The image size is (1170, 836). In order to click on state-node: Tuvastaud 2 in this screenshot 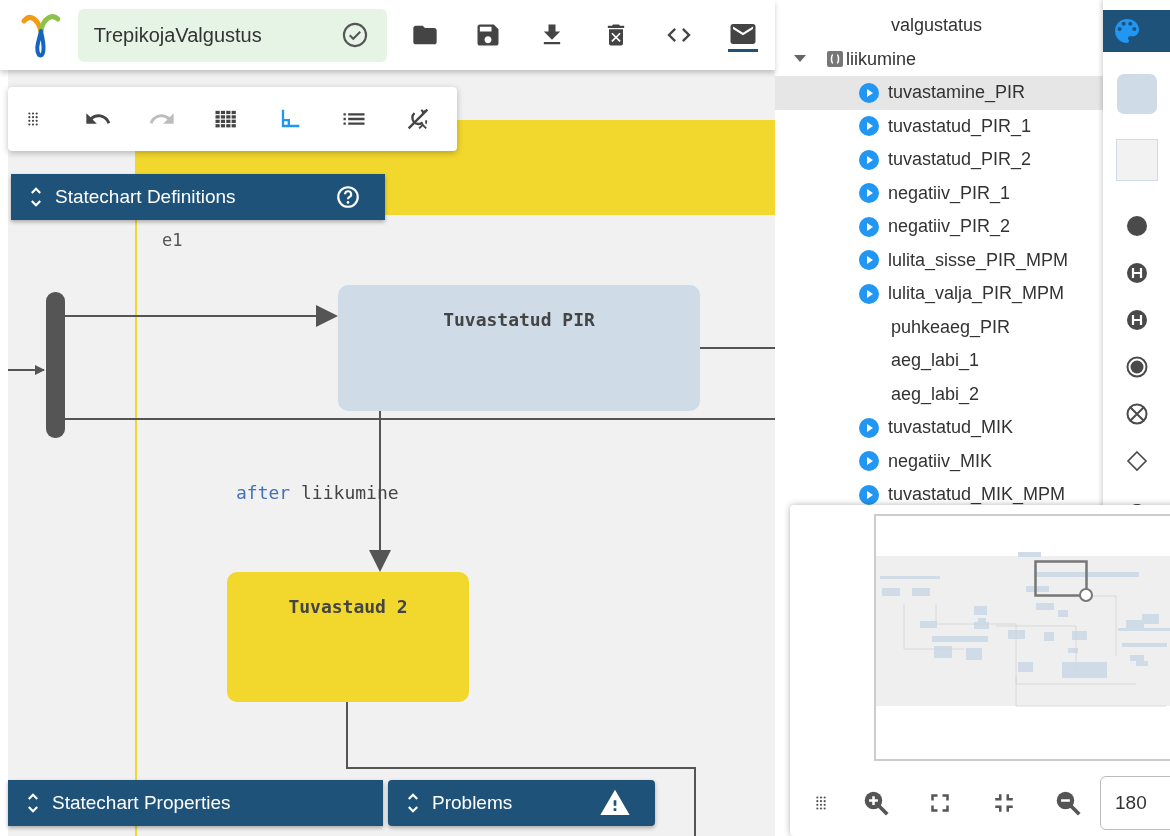, I will do `click(348, 637)`.